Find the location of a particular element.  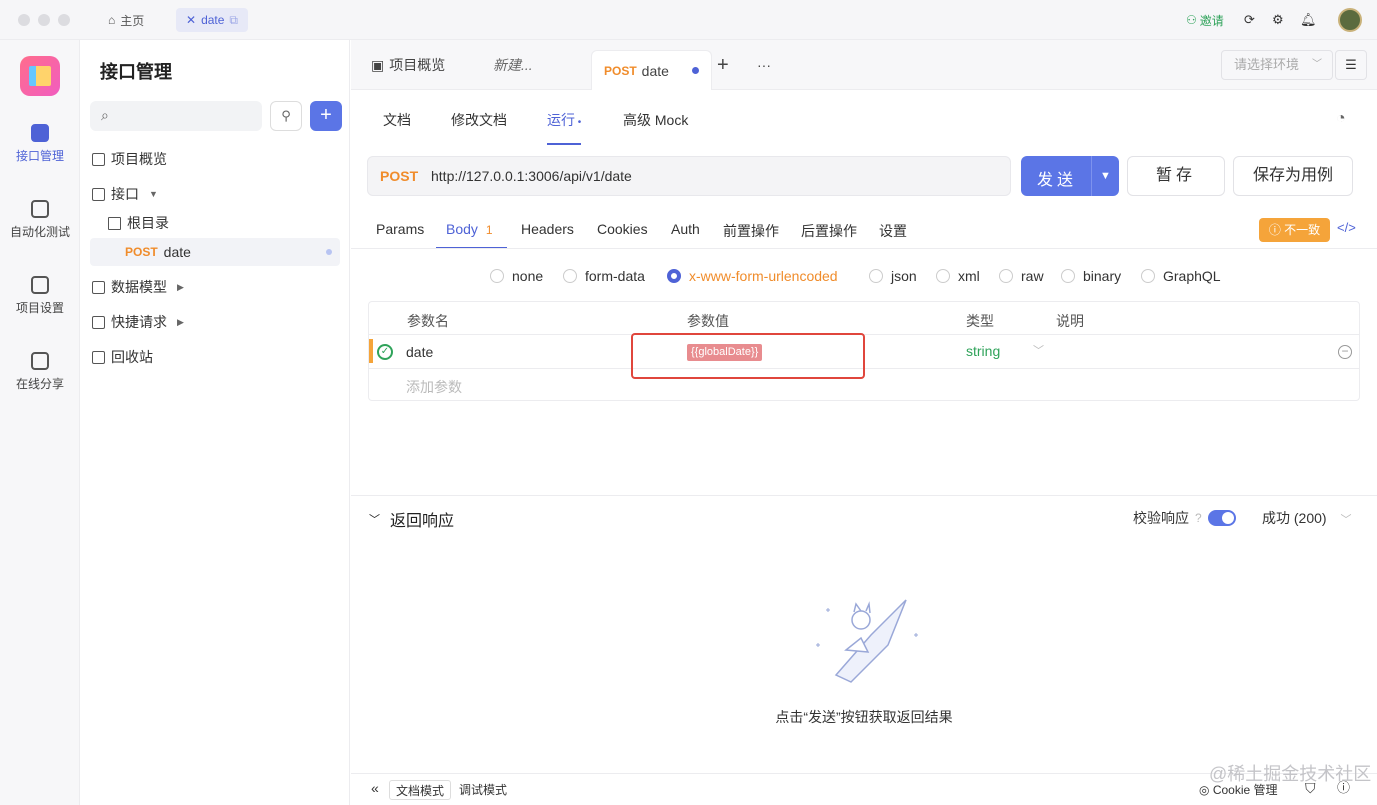

url-input: http://127.0.0.1:3006/api/v1/date is located at coordinates (531, 176).